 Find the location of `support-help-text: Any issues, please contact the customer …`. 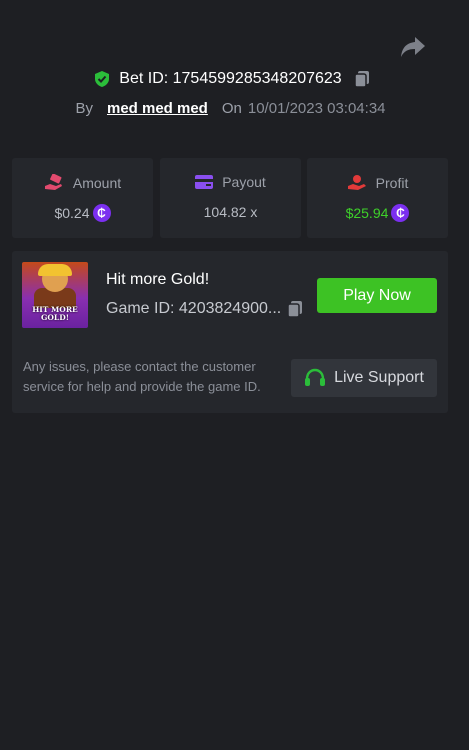

support-help-text: Any issues, please contact the customer … is located at coordinates (142, 376).